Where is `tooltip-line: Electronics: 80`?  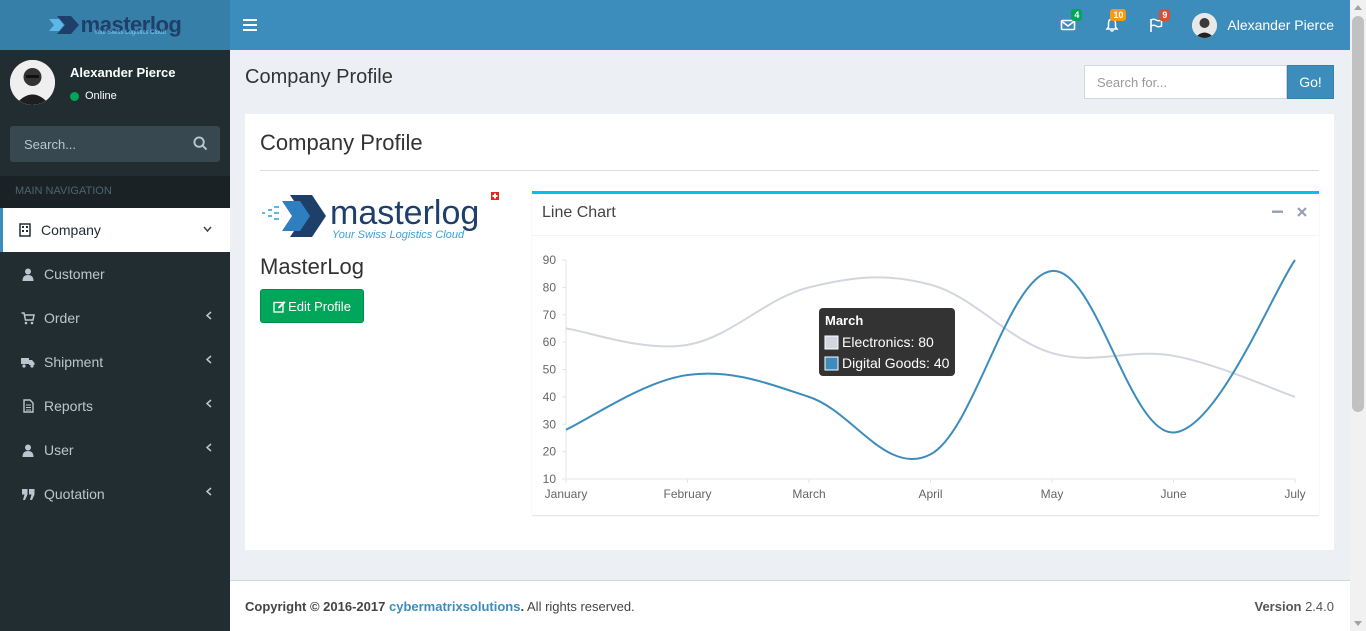
tooltip-line: Electronics: 80 is located at coordinates (888, 342).